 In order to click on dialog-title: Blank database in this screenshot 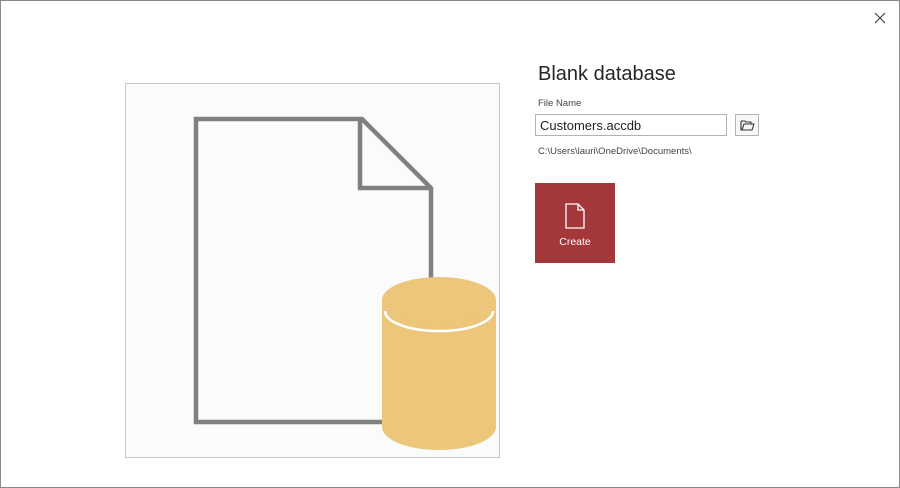, I will do `click(607, 74)`.